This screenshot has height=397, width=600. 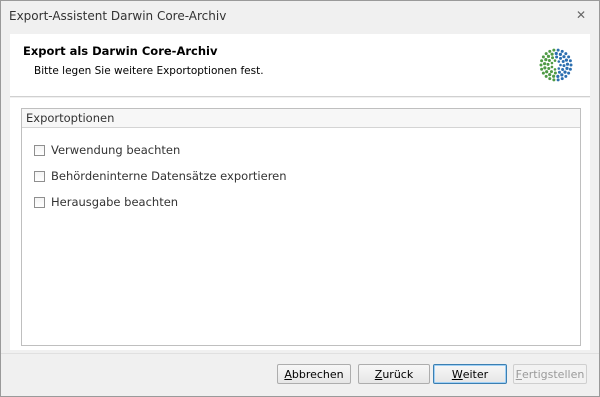 What do you see at coordinates (317, 374) in the screenshot?
I see `cancel-button-label: bbrechen` at bounding box center [317, 374].